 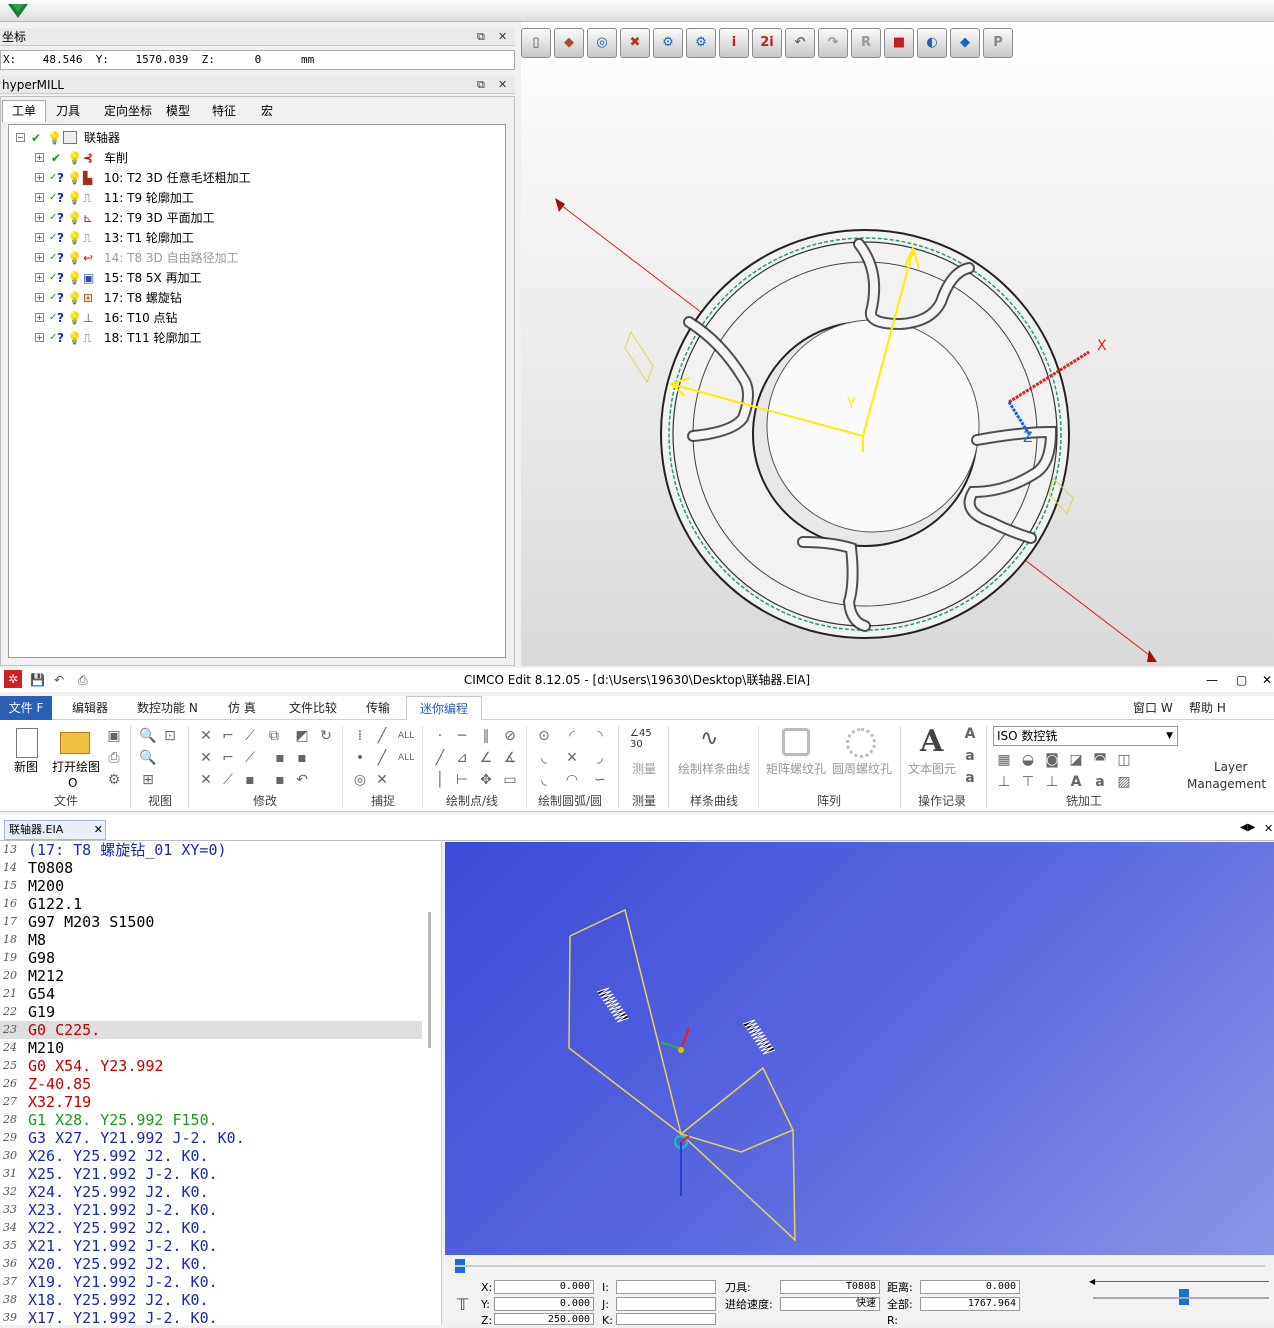 What do you see at coordinates (382, 780) in the screenshot?
I see `intersect-snap-icon: ✕` at bounding box center [382, 780].